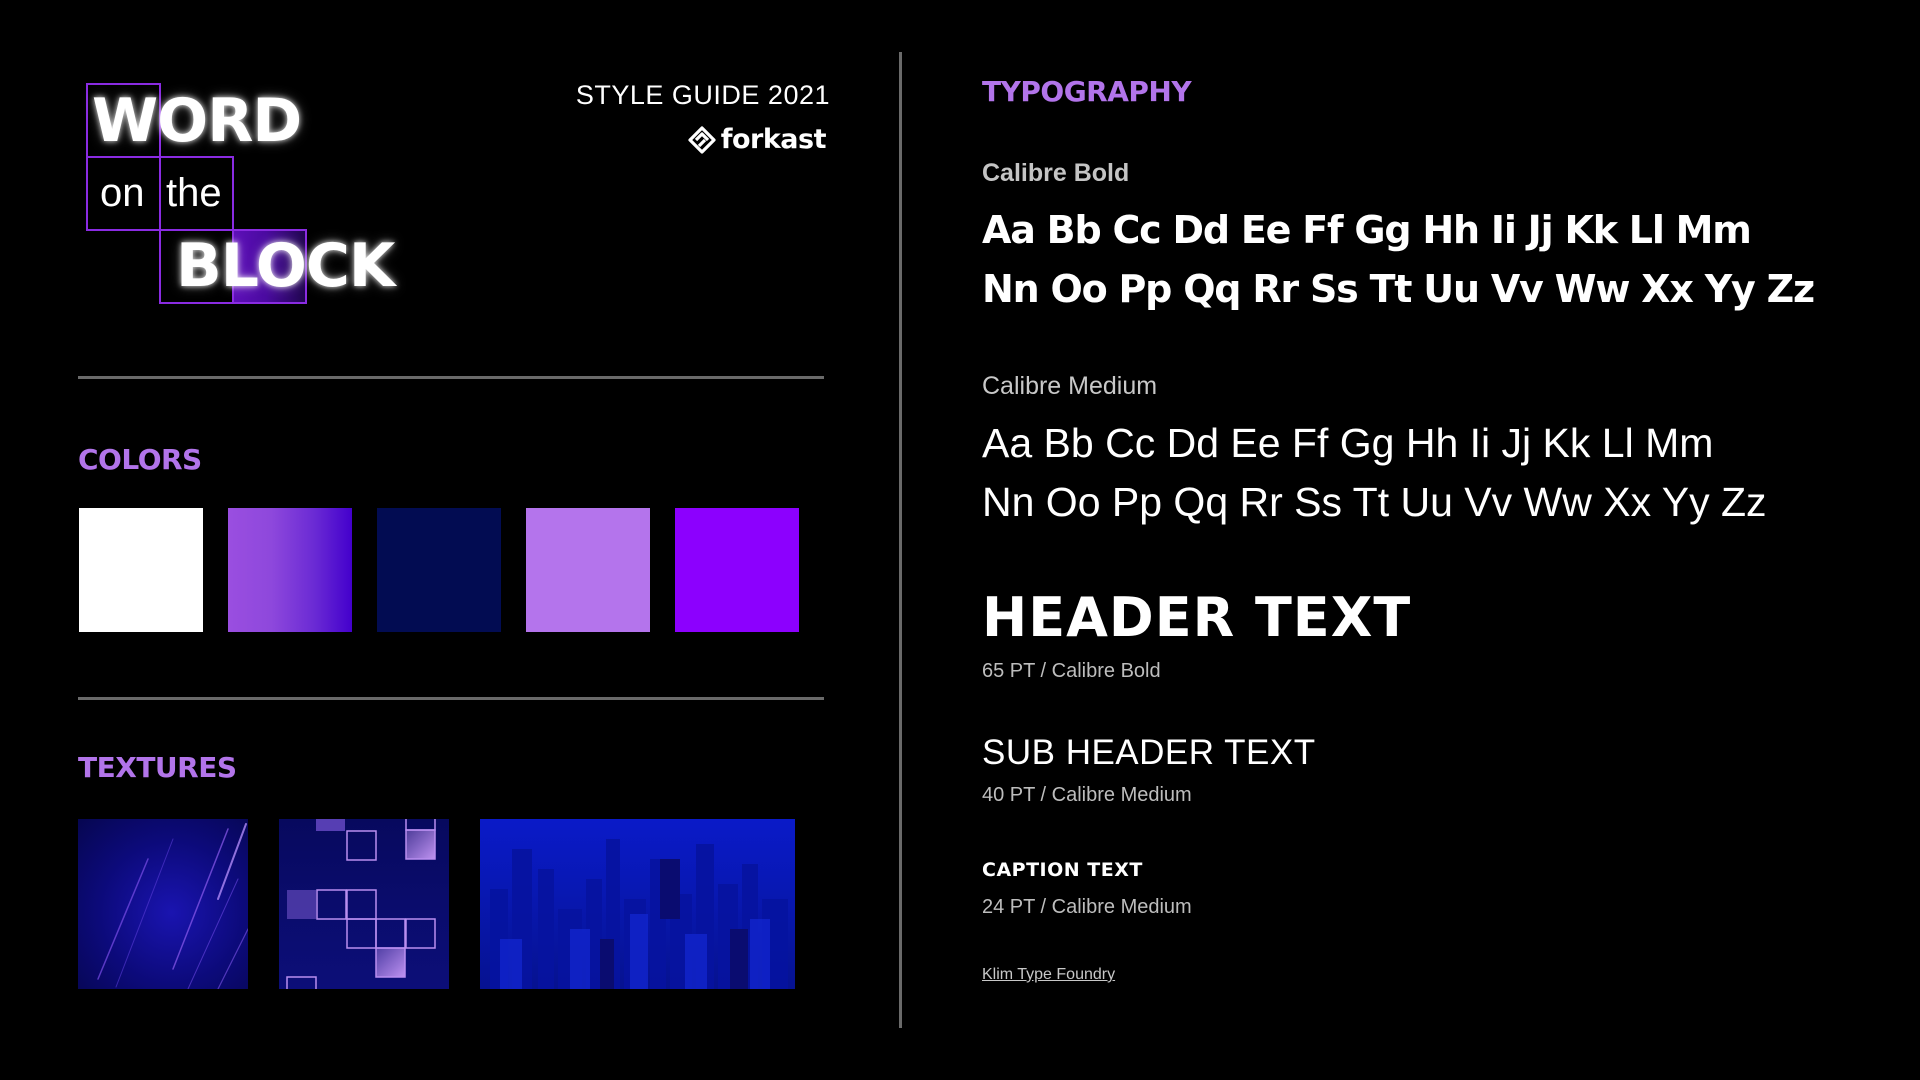 The width and height of the screenshot is (1920, 1080). Describe the element at coordinates (1367, 230) in the screenshot. I see `alphabet-bold-line-1: Aa Bb Cc Dd Ee Ff Gg Hh Ii Jj Kk Ll Mm` at that location.